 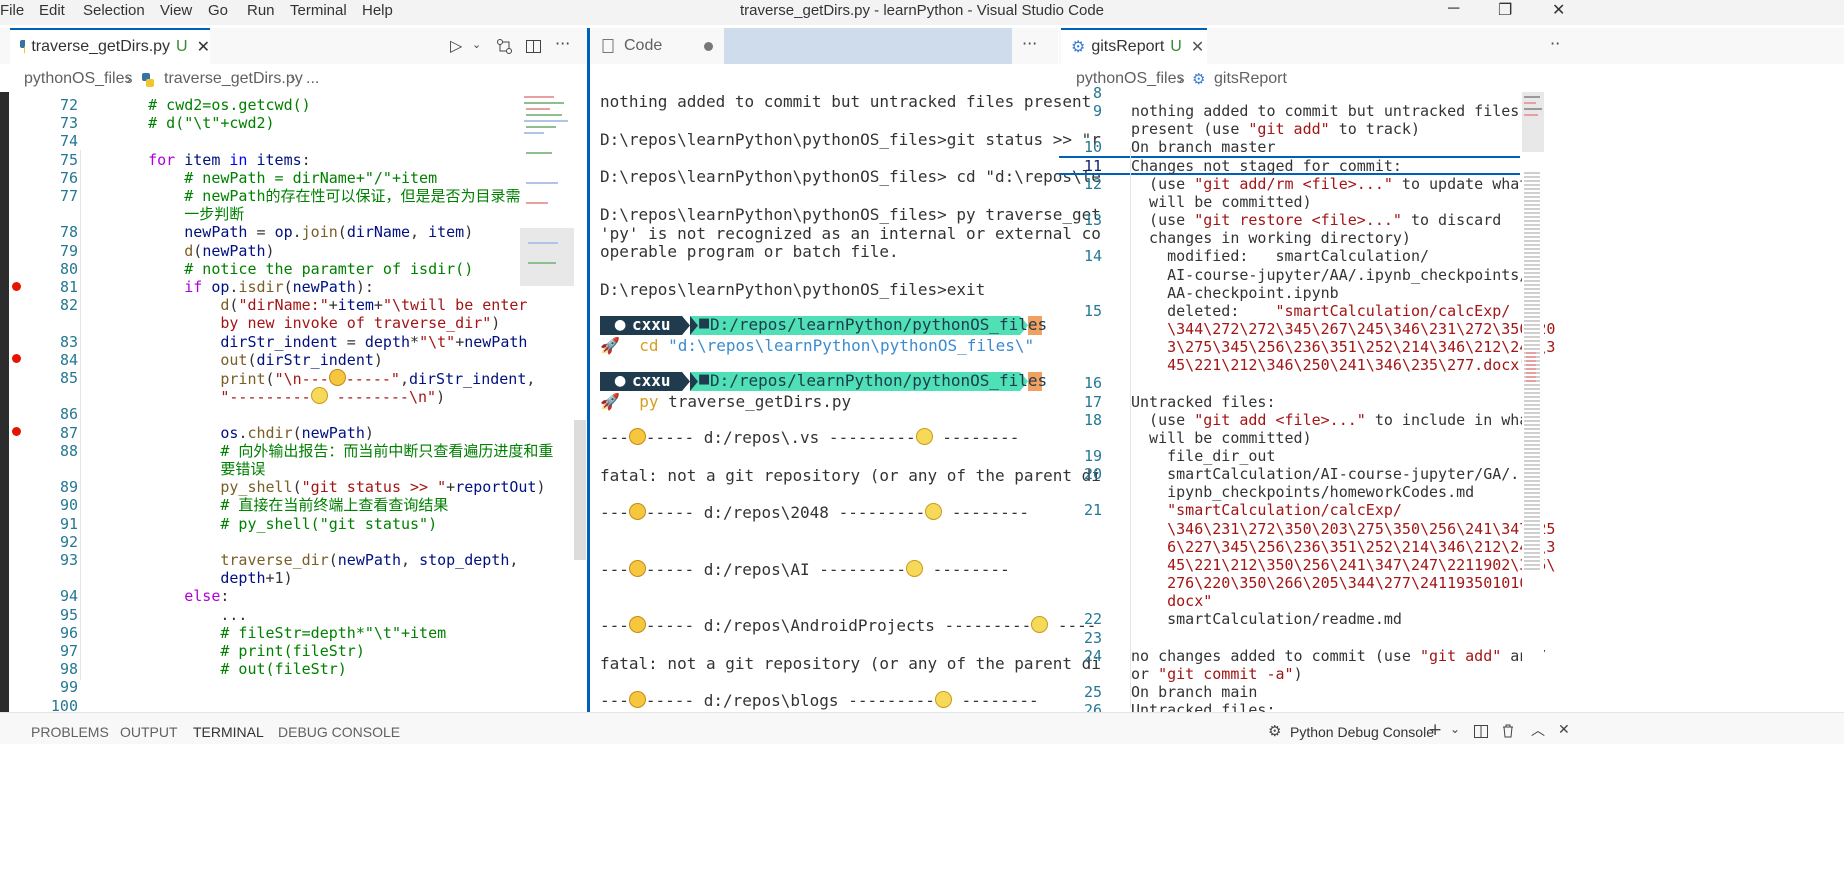 What do you see at coordinates (229, 250) in the screenshot?
I see `code-line: d(newPath)` at bounding box center [229, 250].